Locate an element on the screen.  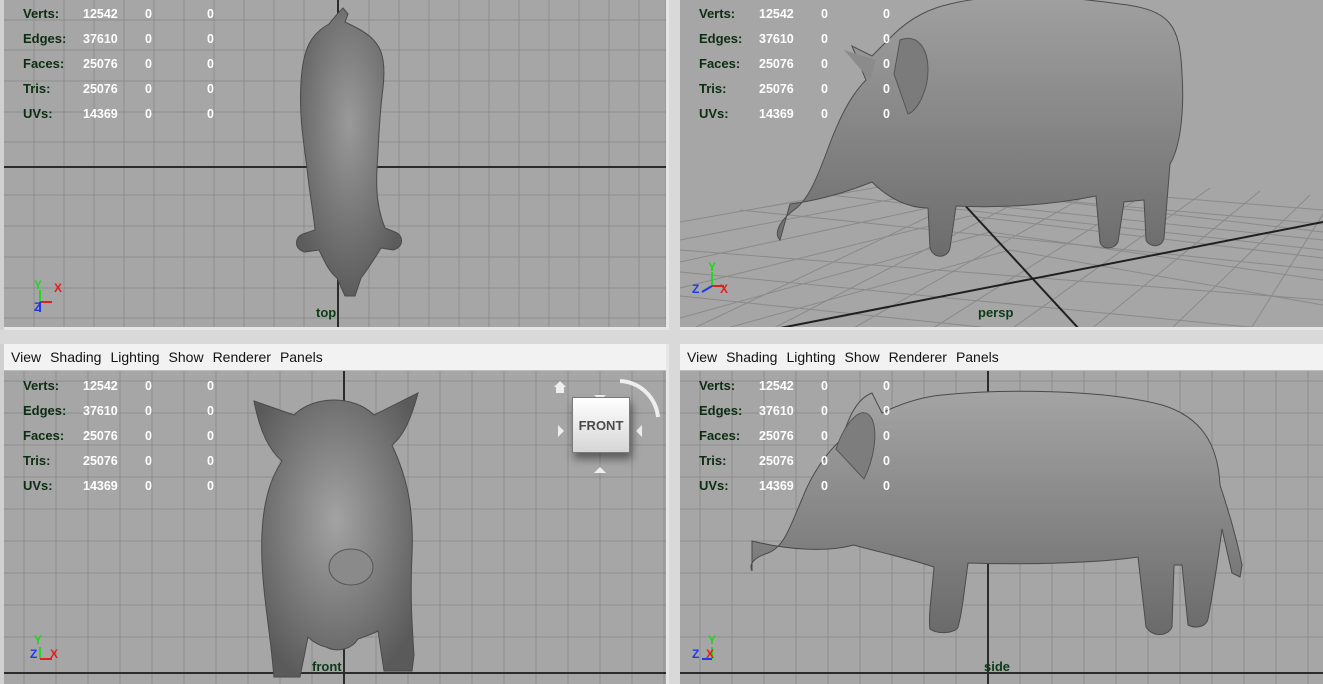
camera-label-persp: persp is located at coordinates (996, 312).